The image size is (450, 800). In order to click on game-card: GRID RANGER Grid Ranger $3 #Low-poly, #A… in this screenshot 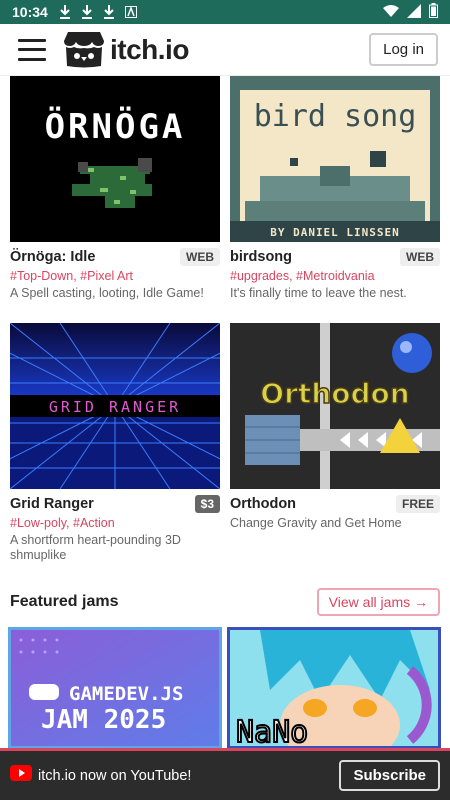, I will do `click(115, 443)`.